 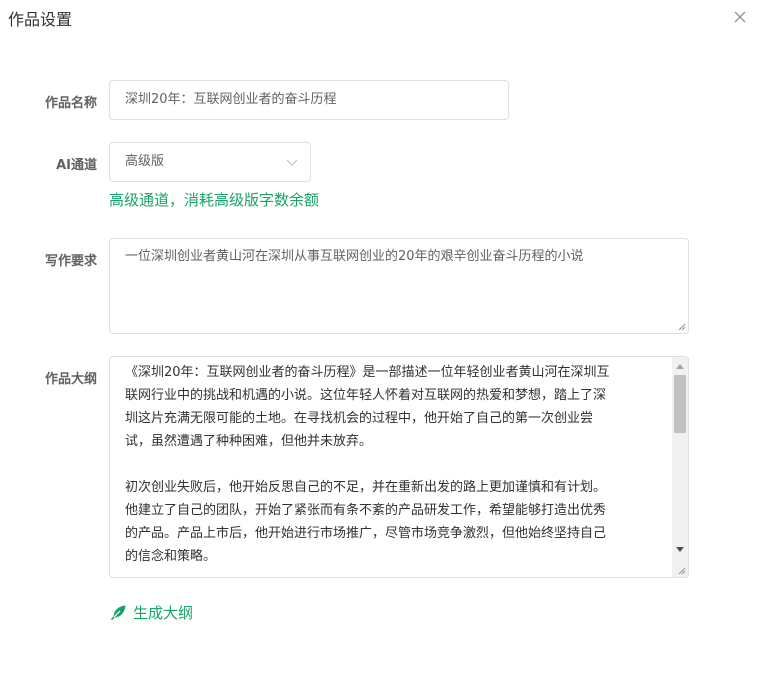 What do you see at coordinates (292, 162) in the screenshot?
I see `chevron-down-icon` at bounding box center [292, 162].